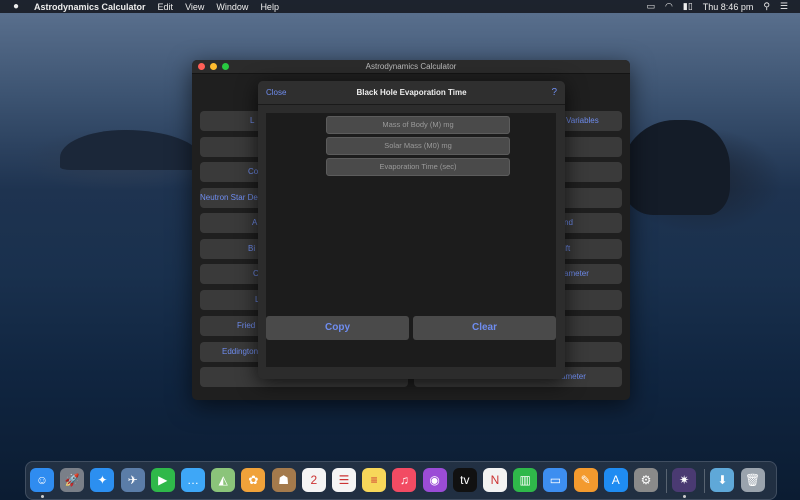 This screenshot has height=500, width=800. Describe the element at coordinates (651, 6) in the screenshot. I see `airplay-icon: ▭` at that location.